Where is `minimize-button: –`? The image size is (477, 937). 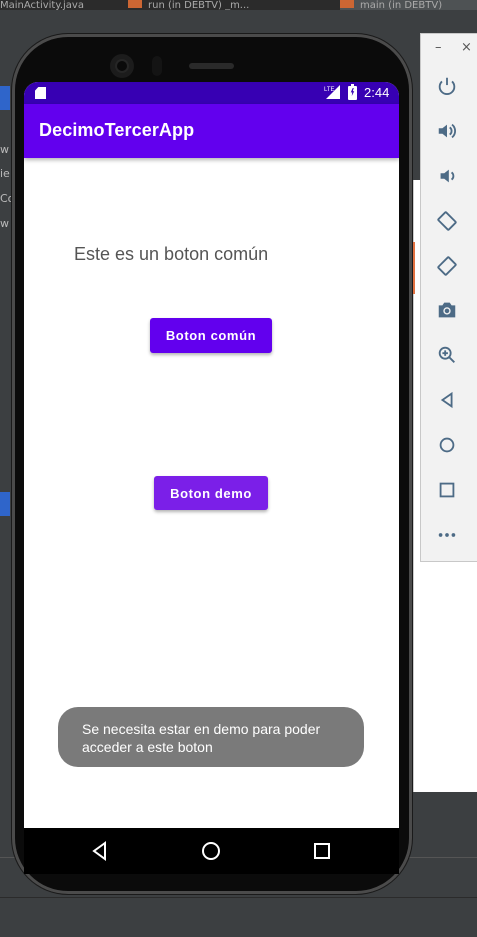
minimize-button: – is located at coordinates (438, 47).